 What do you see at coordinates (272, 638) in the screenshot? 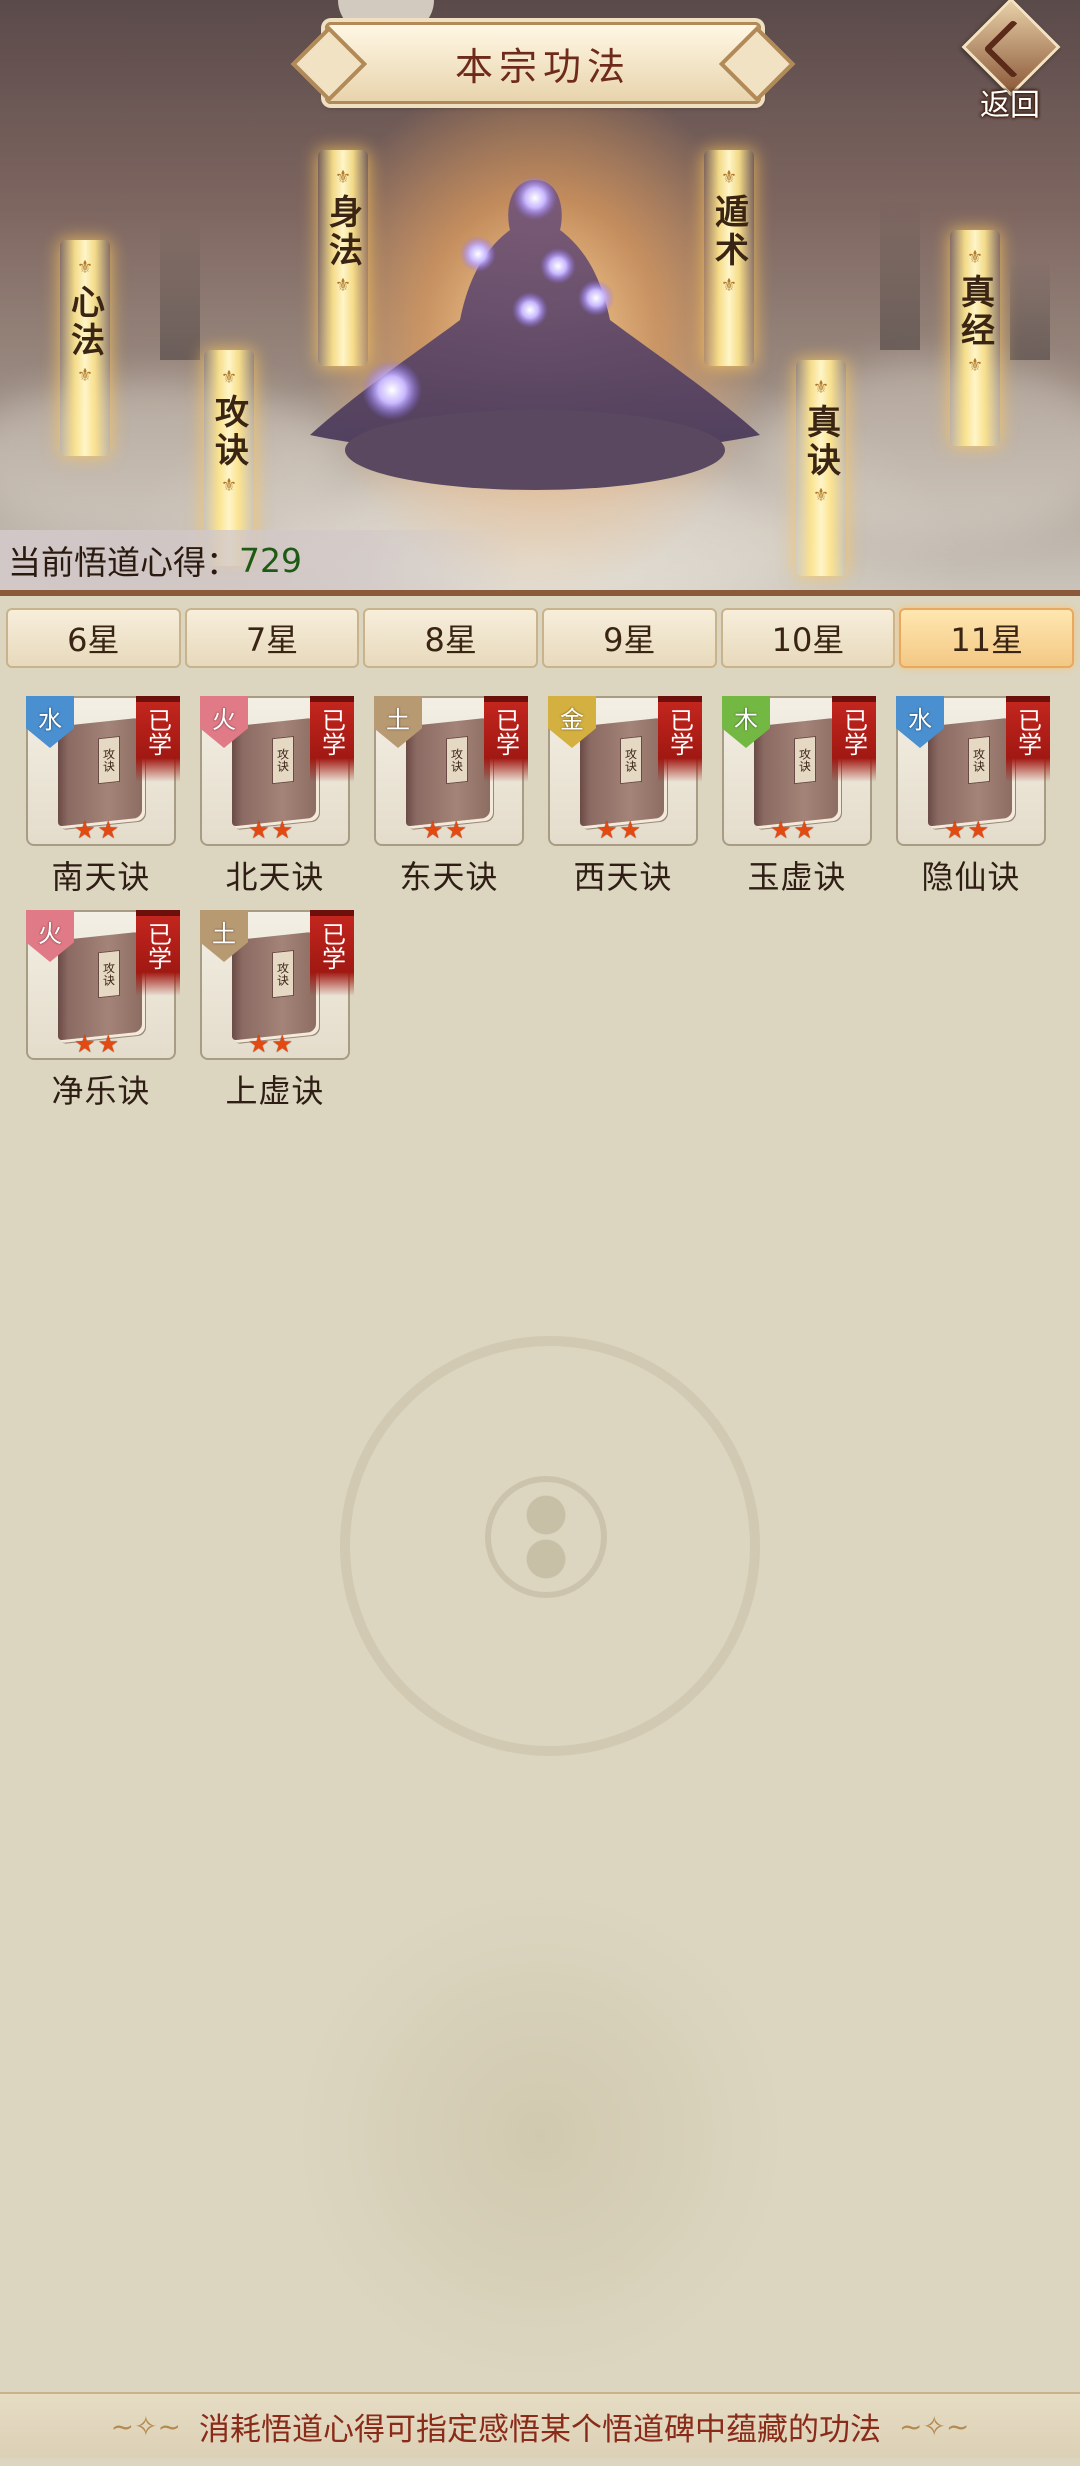
I see `tab-7-star: 7星` at bounding box center [272, 638].